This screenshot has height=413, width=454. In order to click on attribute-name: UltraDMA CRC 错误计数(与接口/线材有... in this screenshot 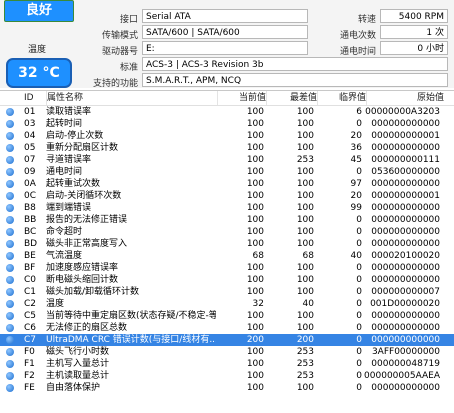, I will do `click(131, 340)`.